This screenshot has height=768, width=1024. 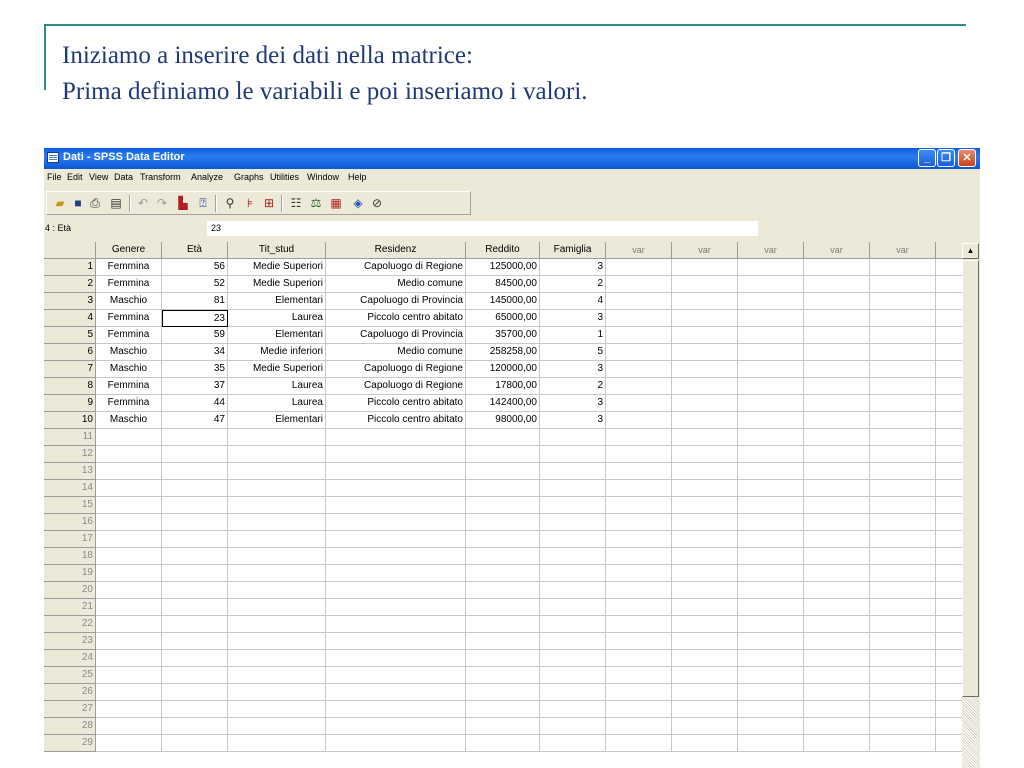 What do you see at coordinates (316, 203) in the screenshot?
I see `weight-cases-icon: ⚖` at bounding box center [316, 203].